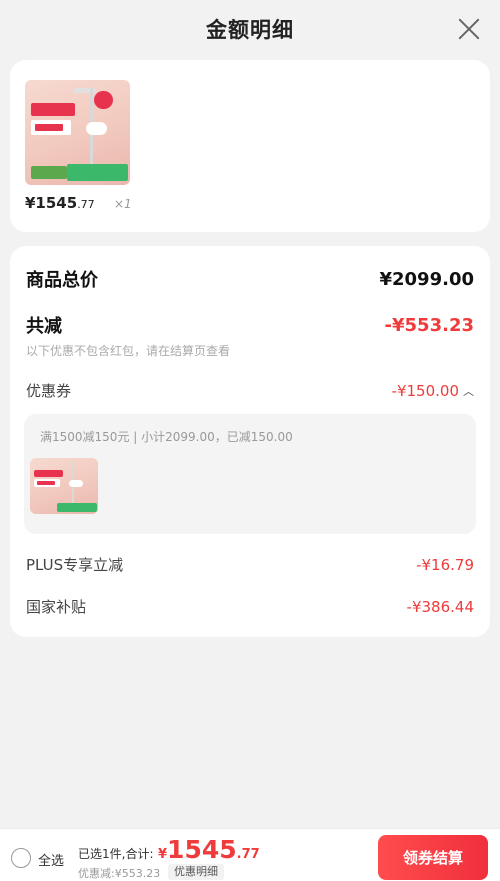 This screenshot has width=500, height=881. What do you see at coordinates (56, 607) in the screenshot?
I see `subsidy-label: 国家补贴` at bounding box center [56, 607].